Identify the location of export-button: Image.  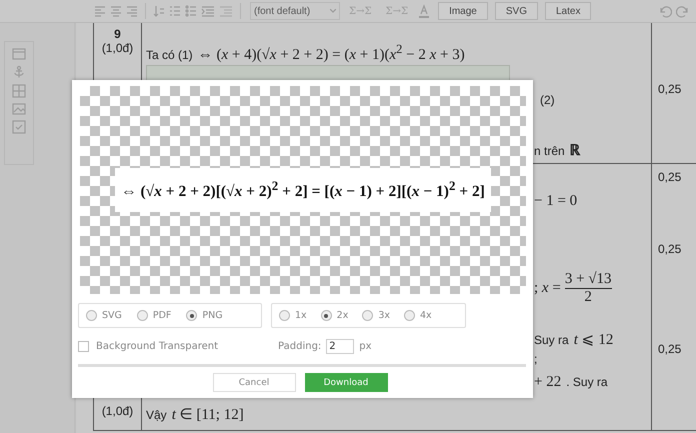
(463, 11).